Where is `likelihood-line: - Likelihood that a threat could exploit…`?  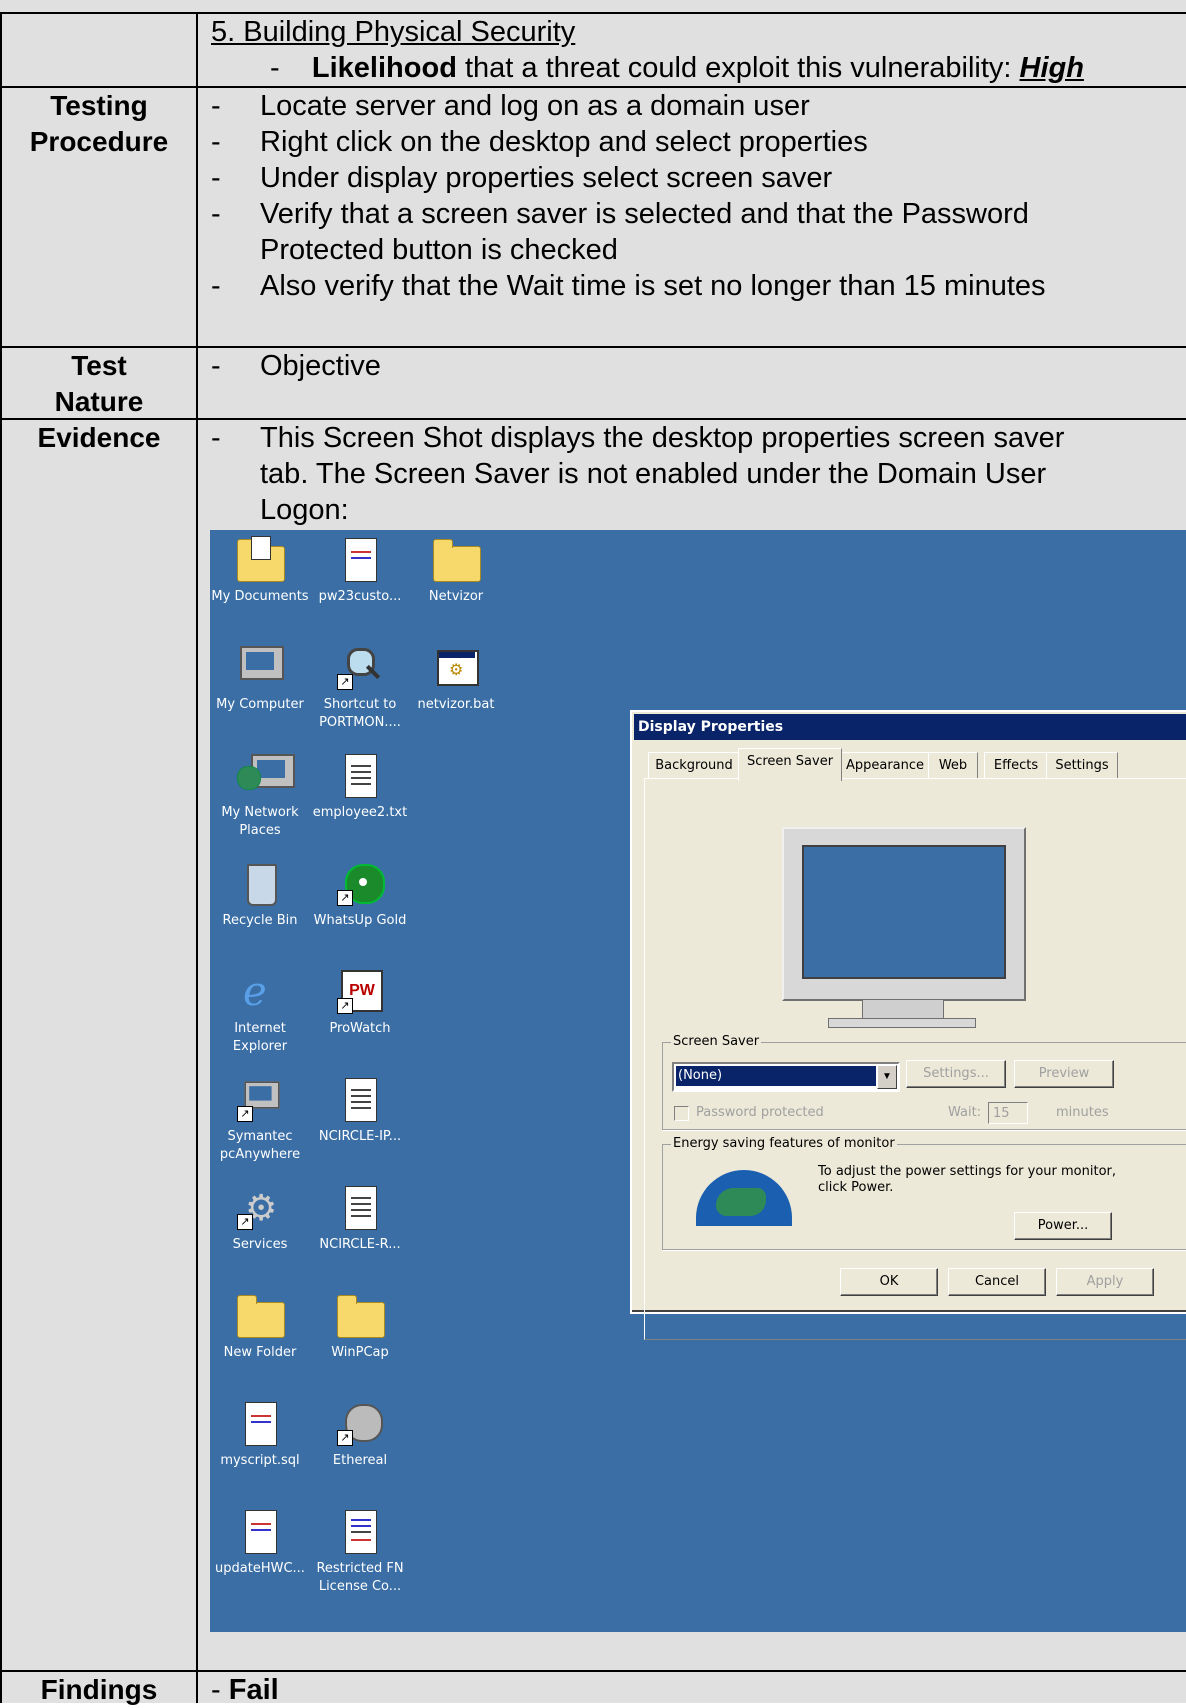
likelihood-line: - Likelihood that a threat could exploit… is located at coordinates (677, 68).